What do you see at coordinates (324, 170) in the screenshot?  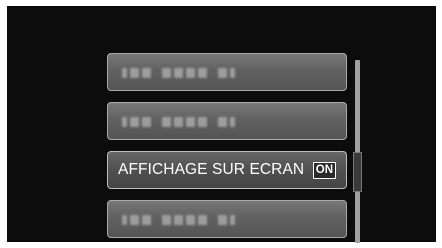 I see `on-status-badge: ON` at bounding box center [324, 170].